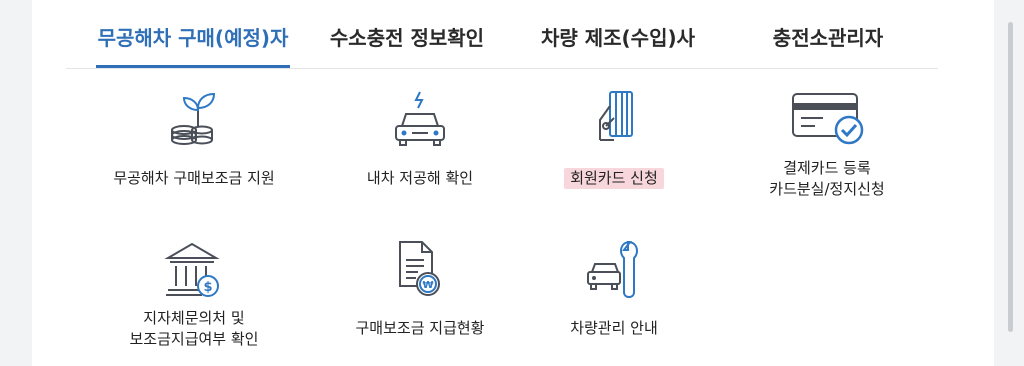  Describe the element at coordinates (407, 38) in the screenshot. I see `tab-label: 수소충전 정보확인` at that location.